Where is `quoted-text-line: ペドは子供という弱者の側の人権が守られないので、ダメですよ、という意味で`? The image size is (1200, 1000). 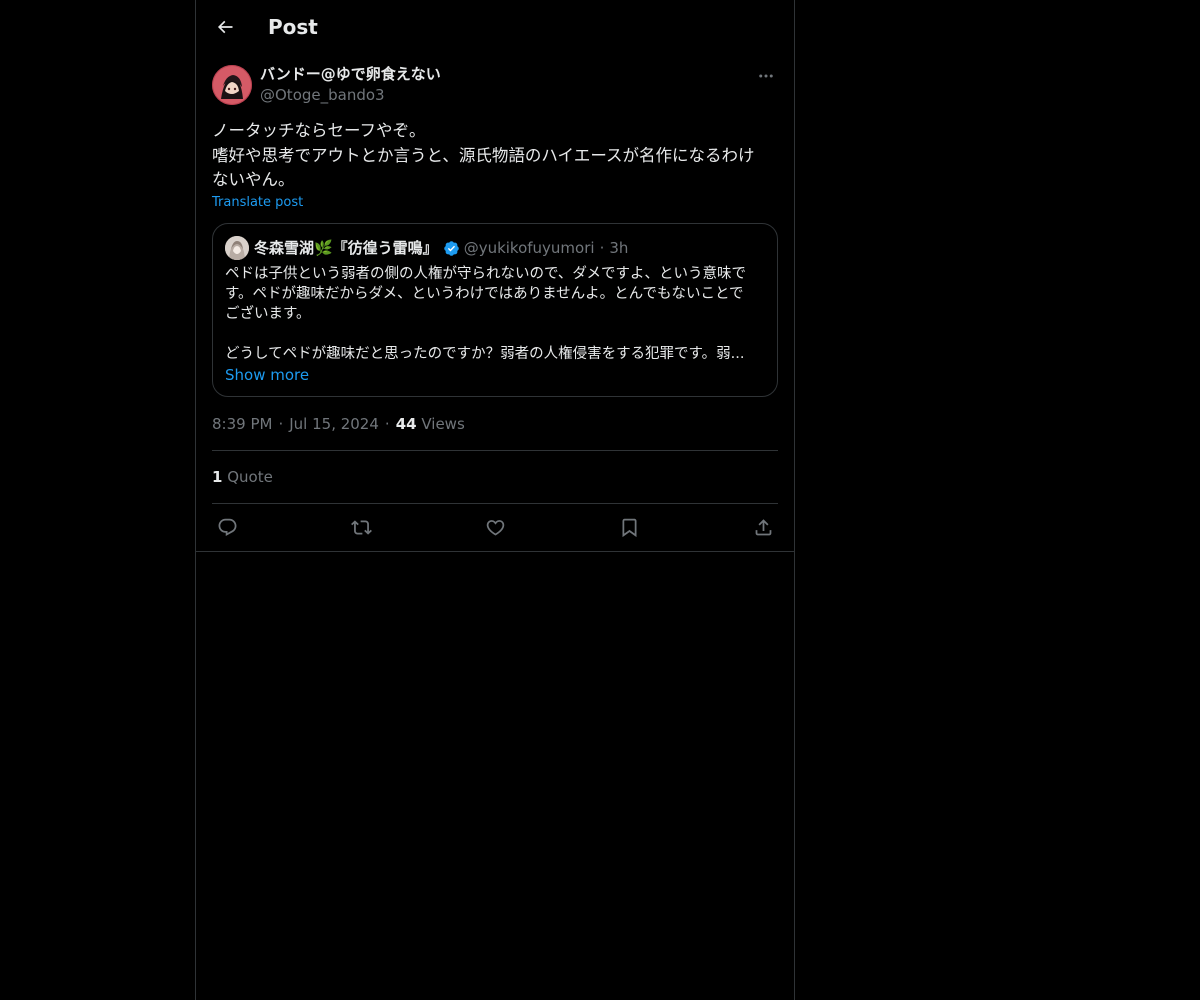
quoted-text-line: ペドは子供という弱者の側の人権が守られないので、ダメですよ、という意味で is located at coordinates (485, 274).